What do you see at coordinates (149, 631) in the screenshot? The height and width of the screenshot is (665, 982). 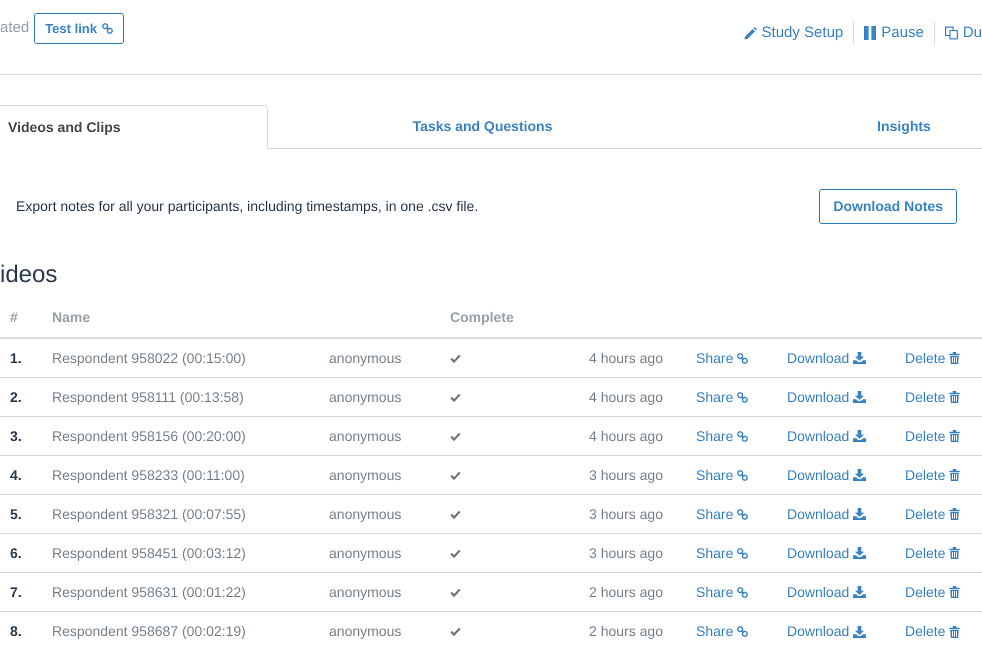 I see `respondent-name: Respondent 958687 (00:02:19)` at bounding box center [149, 631].